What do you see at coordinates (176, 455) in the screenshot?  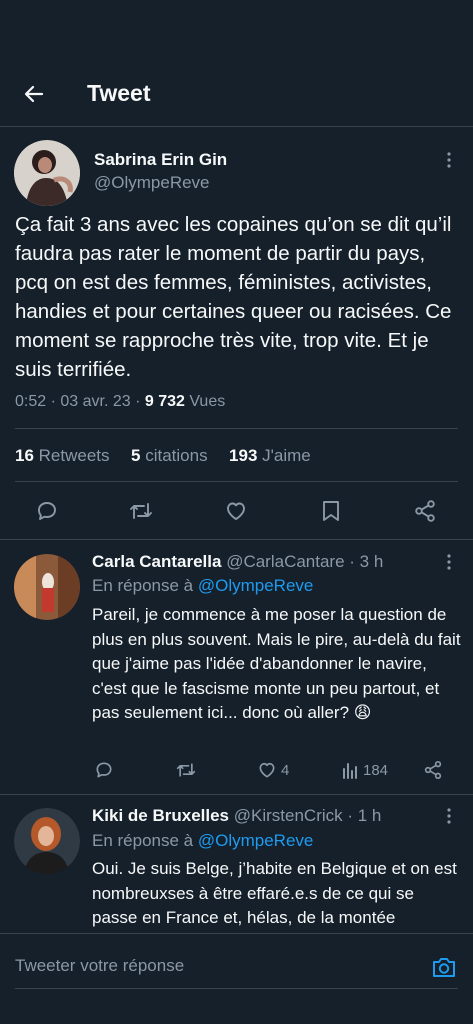 I see `quotes-label: citations` at bounding box center [176, 455].